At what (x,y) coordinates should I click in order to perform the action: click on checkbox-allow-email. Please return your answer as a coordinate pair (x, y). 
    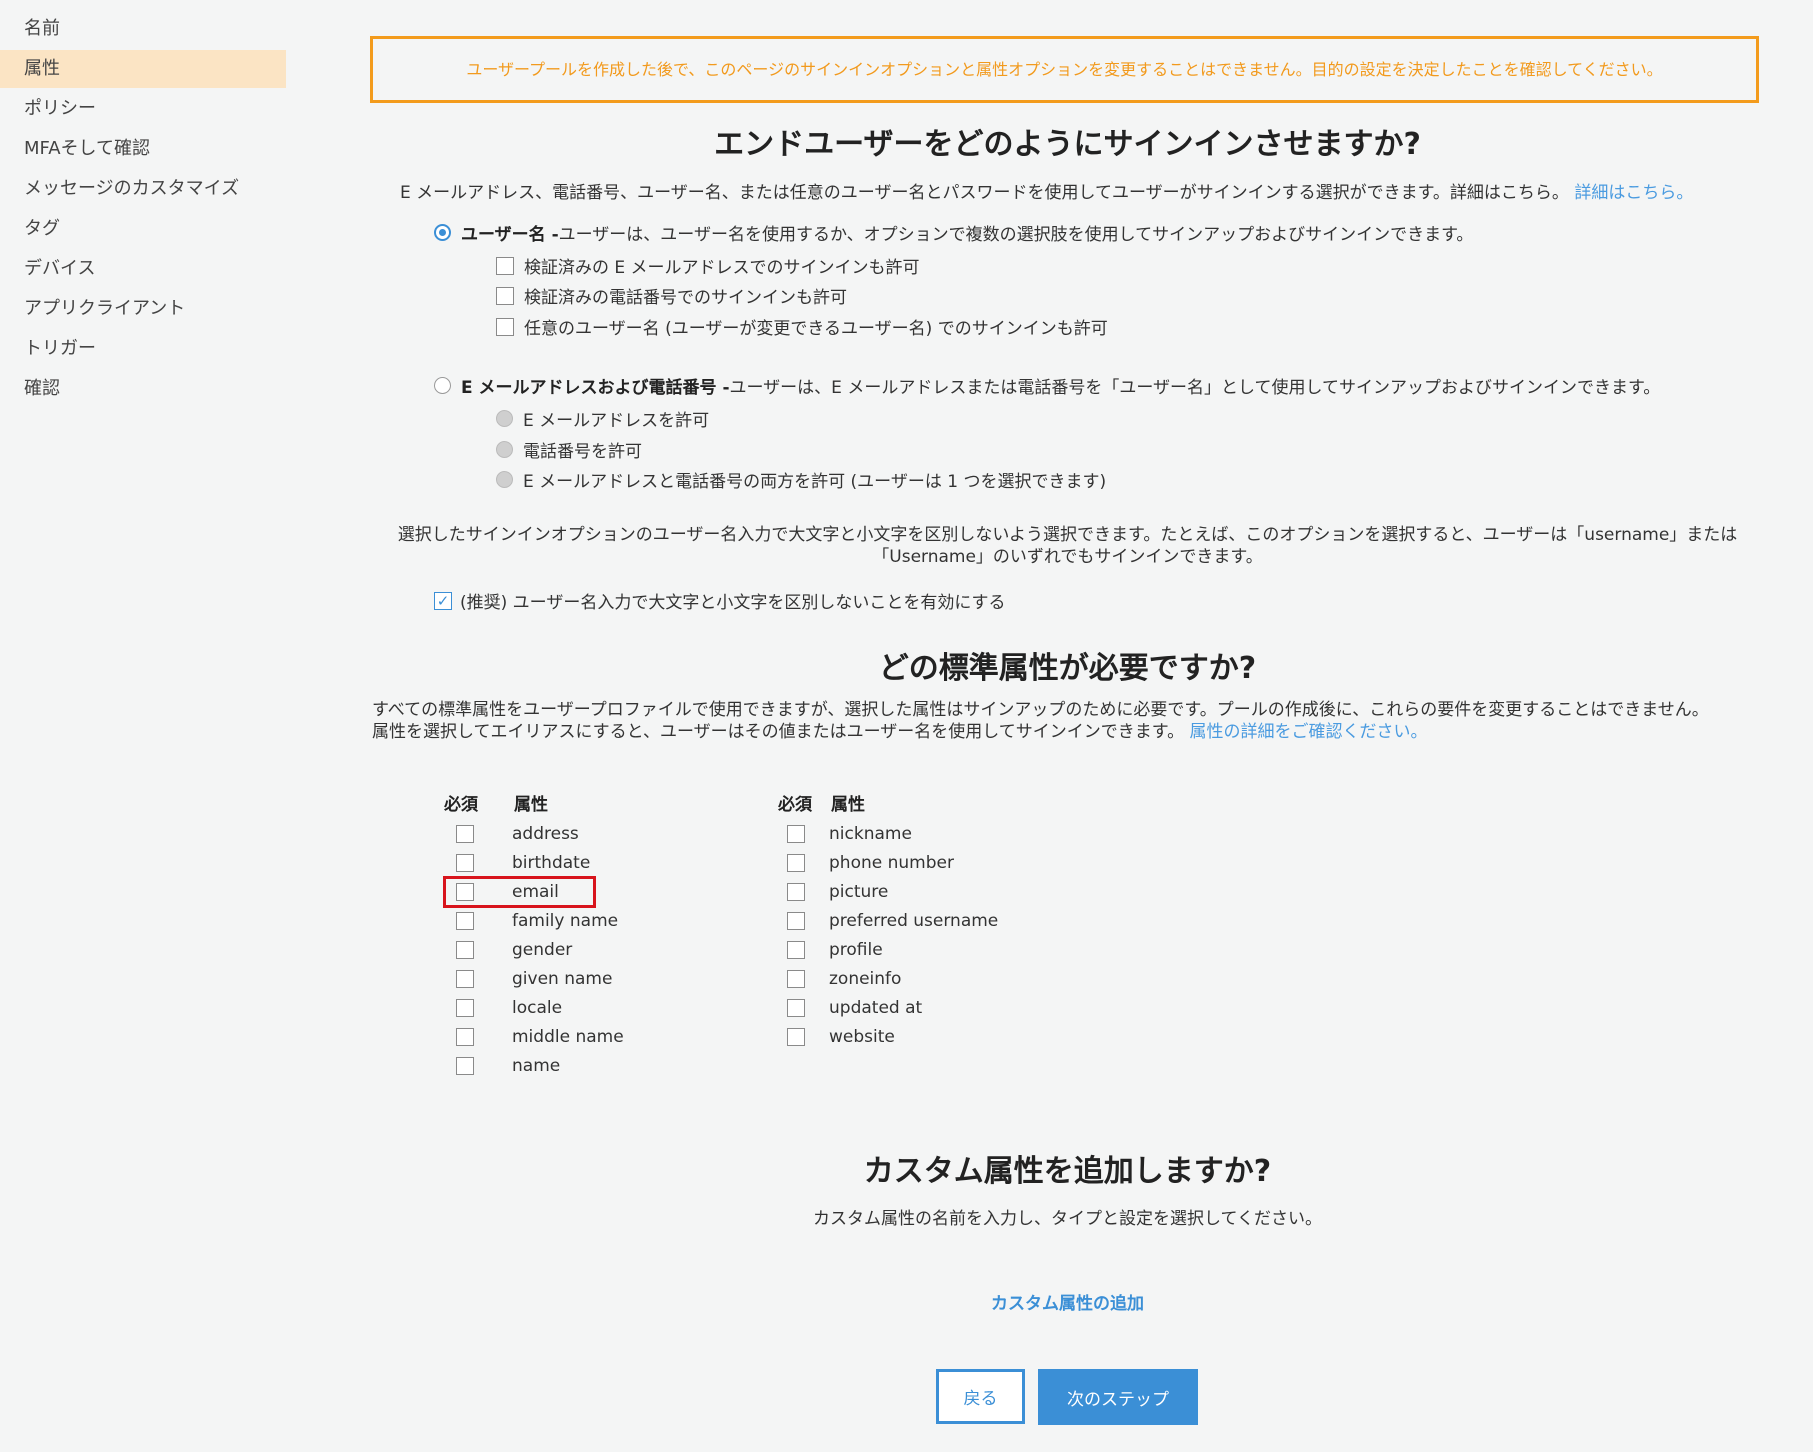
    Looking at the image, I should click on (505, 265).